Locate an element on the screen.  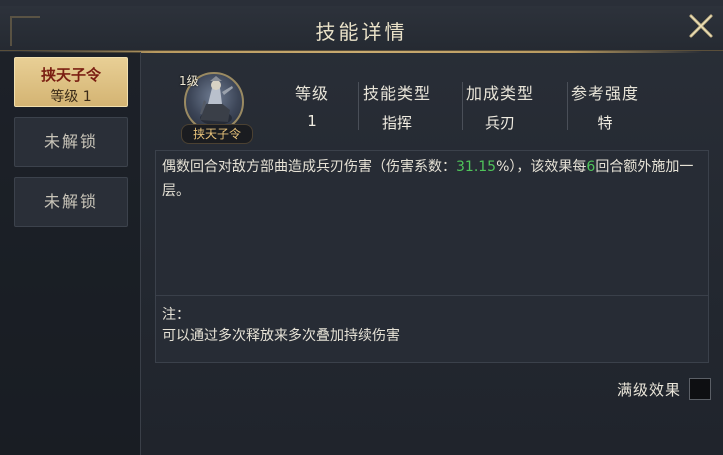
skill-tab-name: 挟天子令 is located at coordinates (70, 75).